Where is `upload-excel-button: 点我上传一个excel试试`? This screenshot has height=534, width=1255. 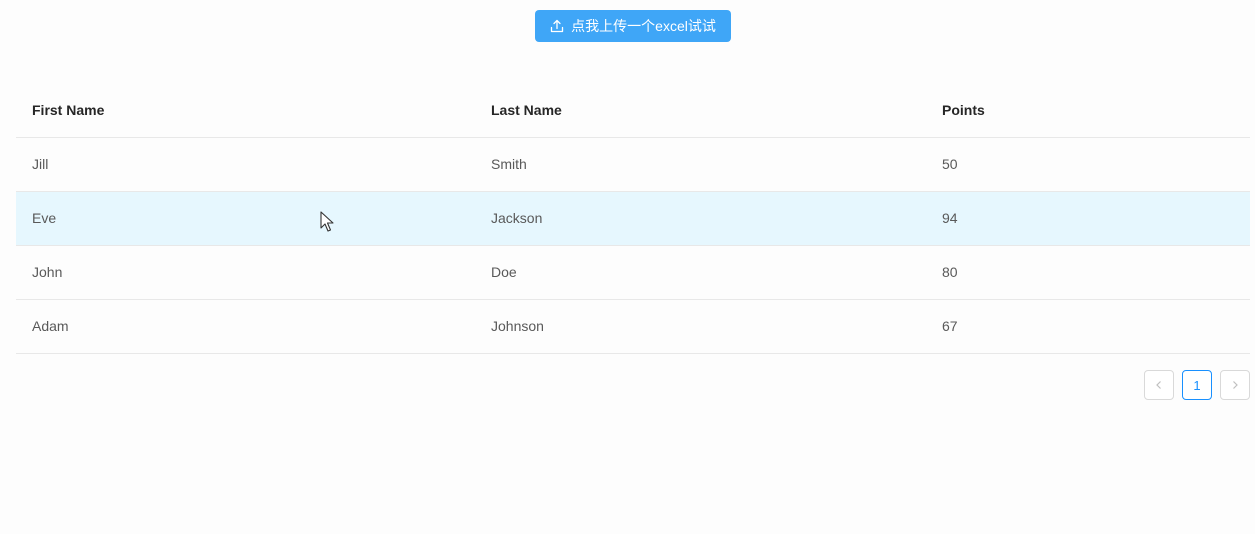 upload-excel-button: 点我上传一个excel试试 is located at coordinates (633, 26).